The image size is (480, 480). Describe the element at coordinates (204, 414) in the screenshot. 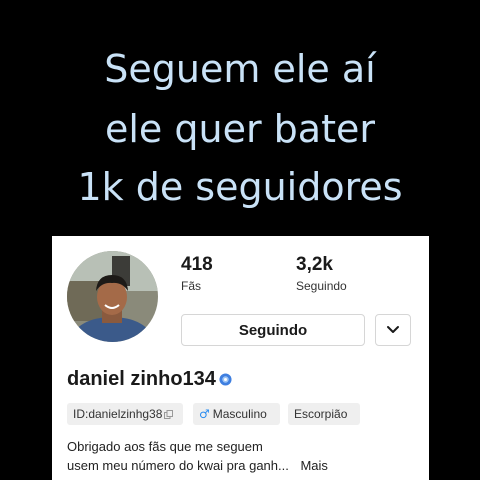

I see `male-icon: ♂` at that location.